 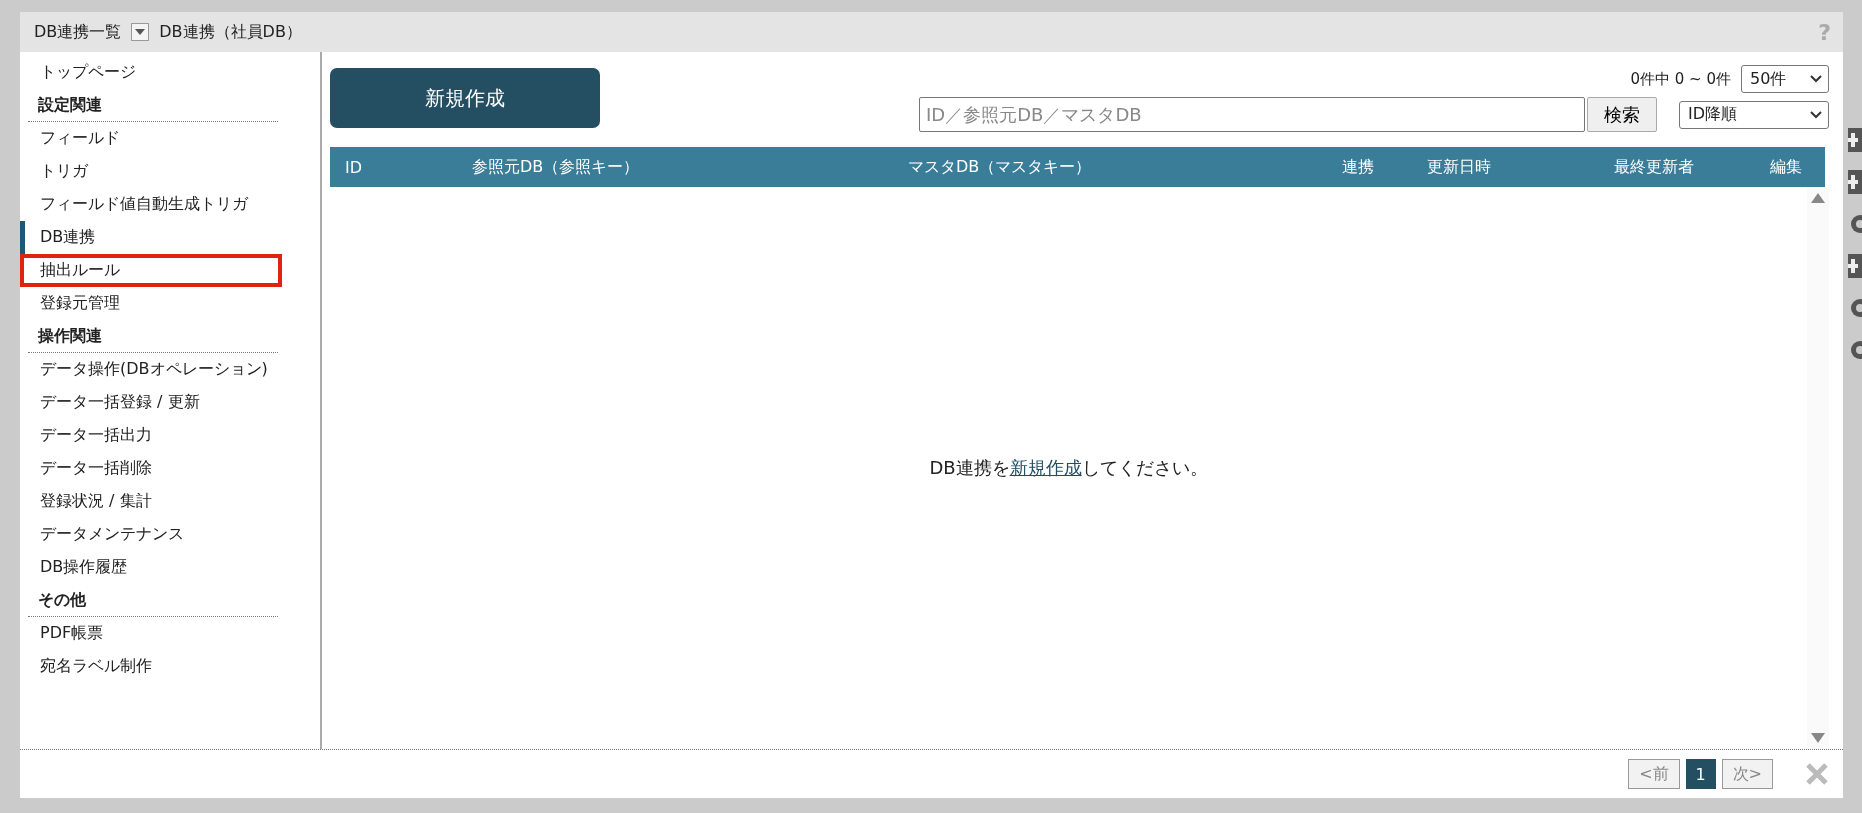 I want to click on sidebar-item: データメンテナンス, so click(x=151, y=534).